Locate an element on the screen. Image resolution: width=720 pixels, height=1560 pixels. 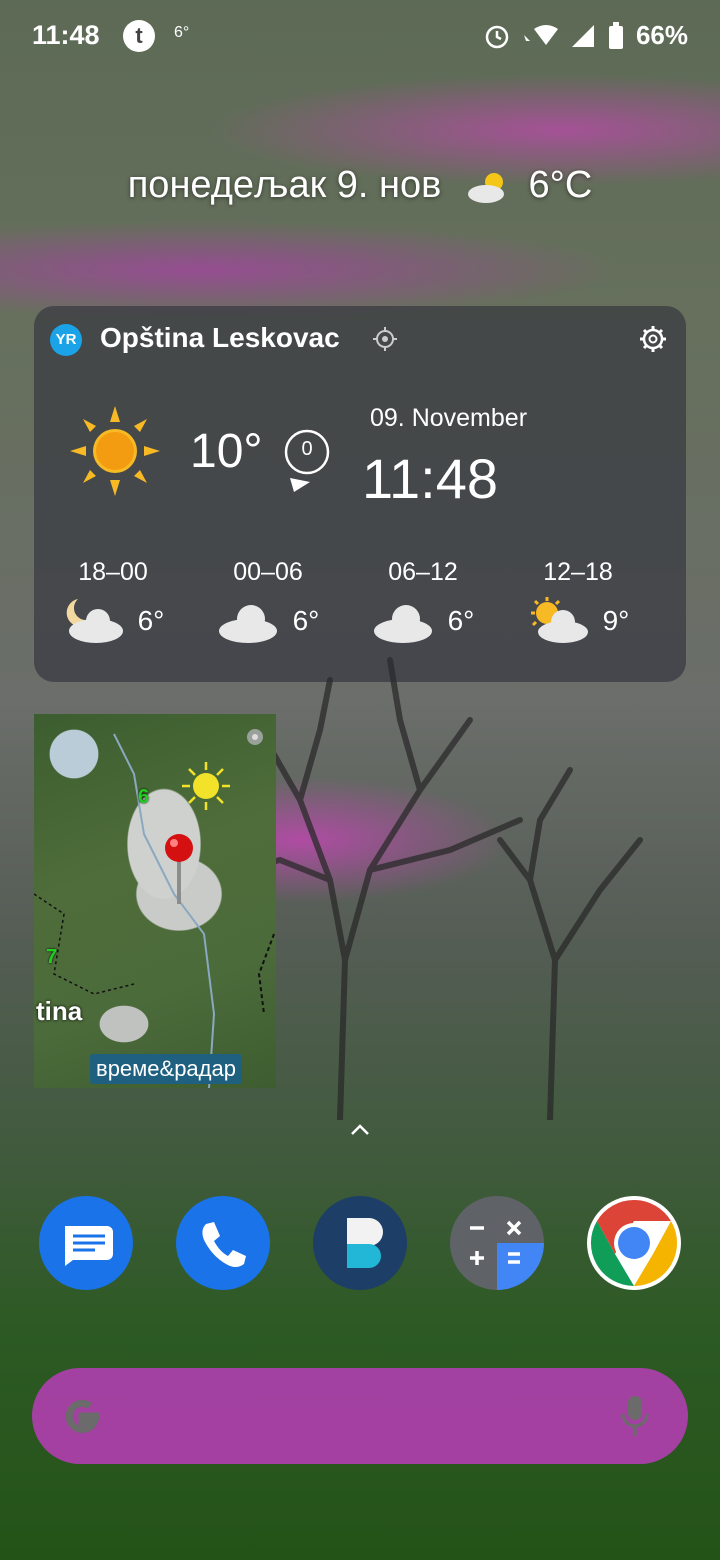
status-icons: 66% is located at coordinates (586, 35).